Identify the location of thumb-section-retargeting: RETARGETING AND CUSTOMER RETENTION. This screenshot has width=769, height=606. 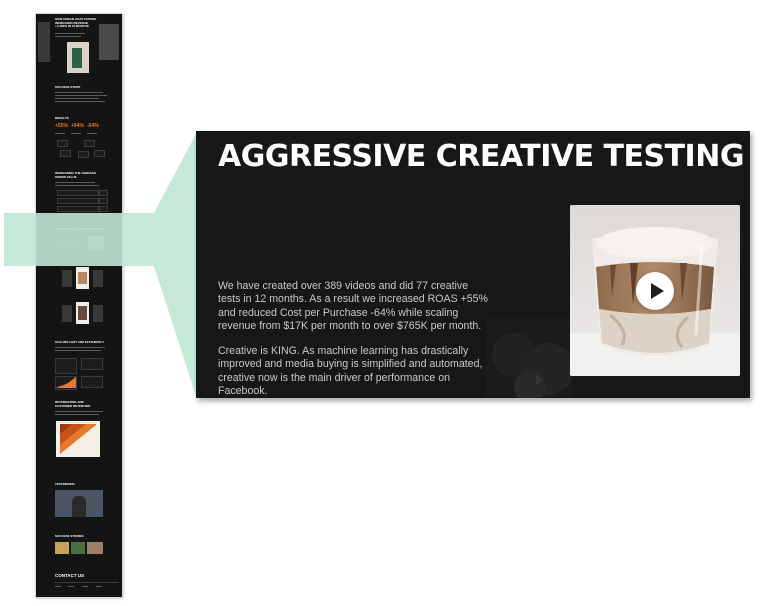
(73, 404).